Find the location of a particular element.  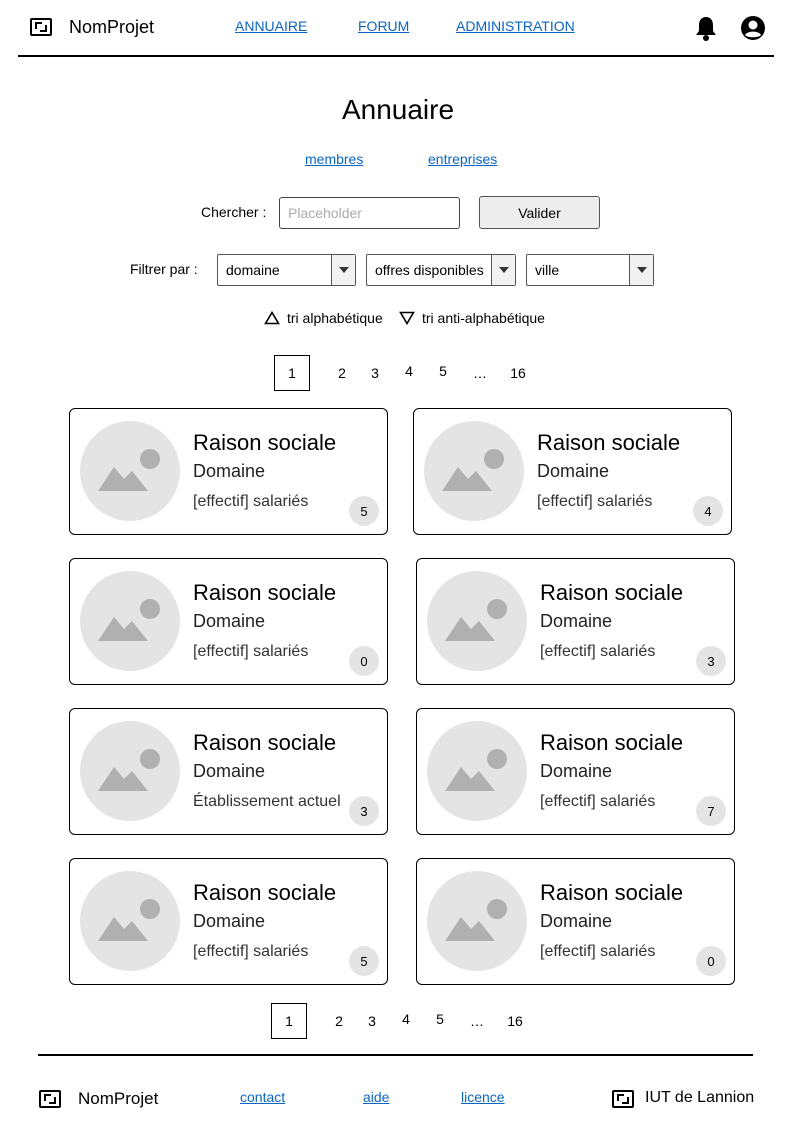

app-name: NomProjet is located at coordinates (112, 27).